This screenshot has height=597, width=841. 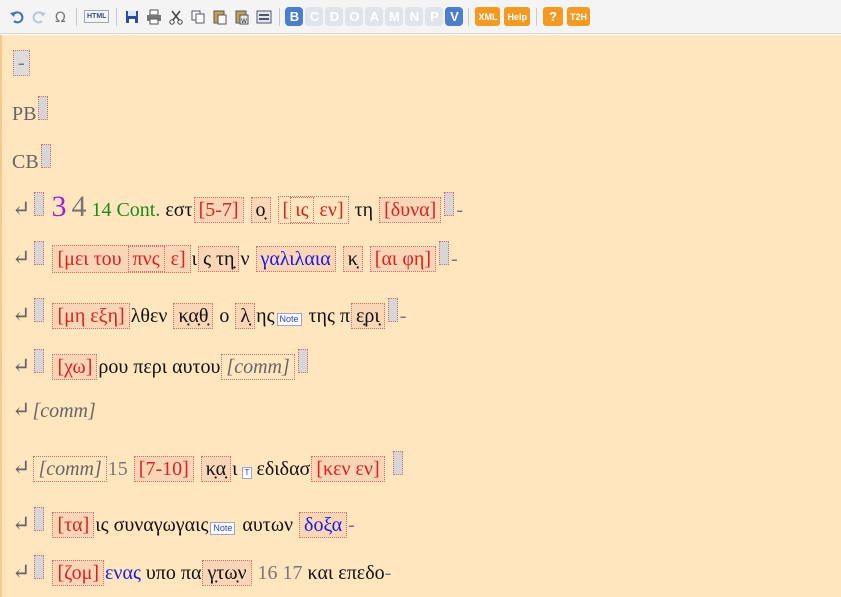 I want to click on word-text: ο, so click(x=224, y=316).